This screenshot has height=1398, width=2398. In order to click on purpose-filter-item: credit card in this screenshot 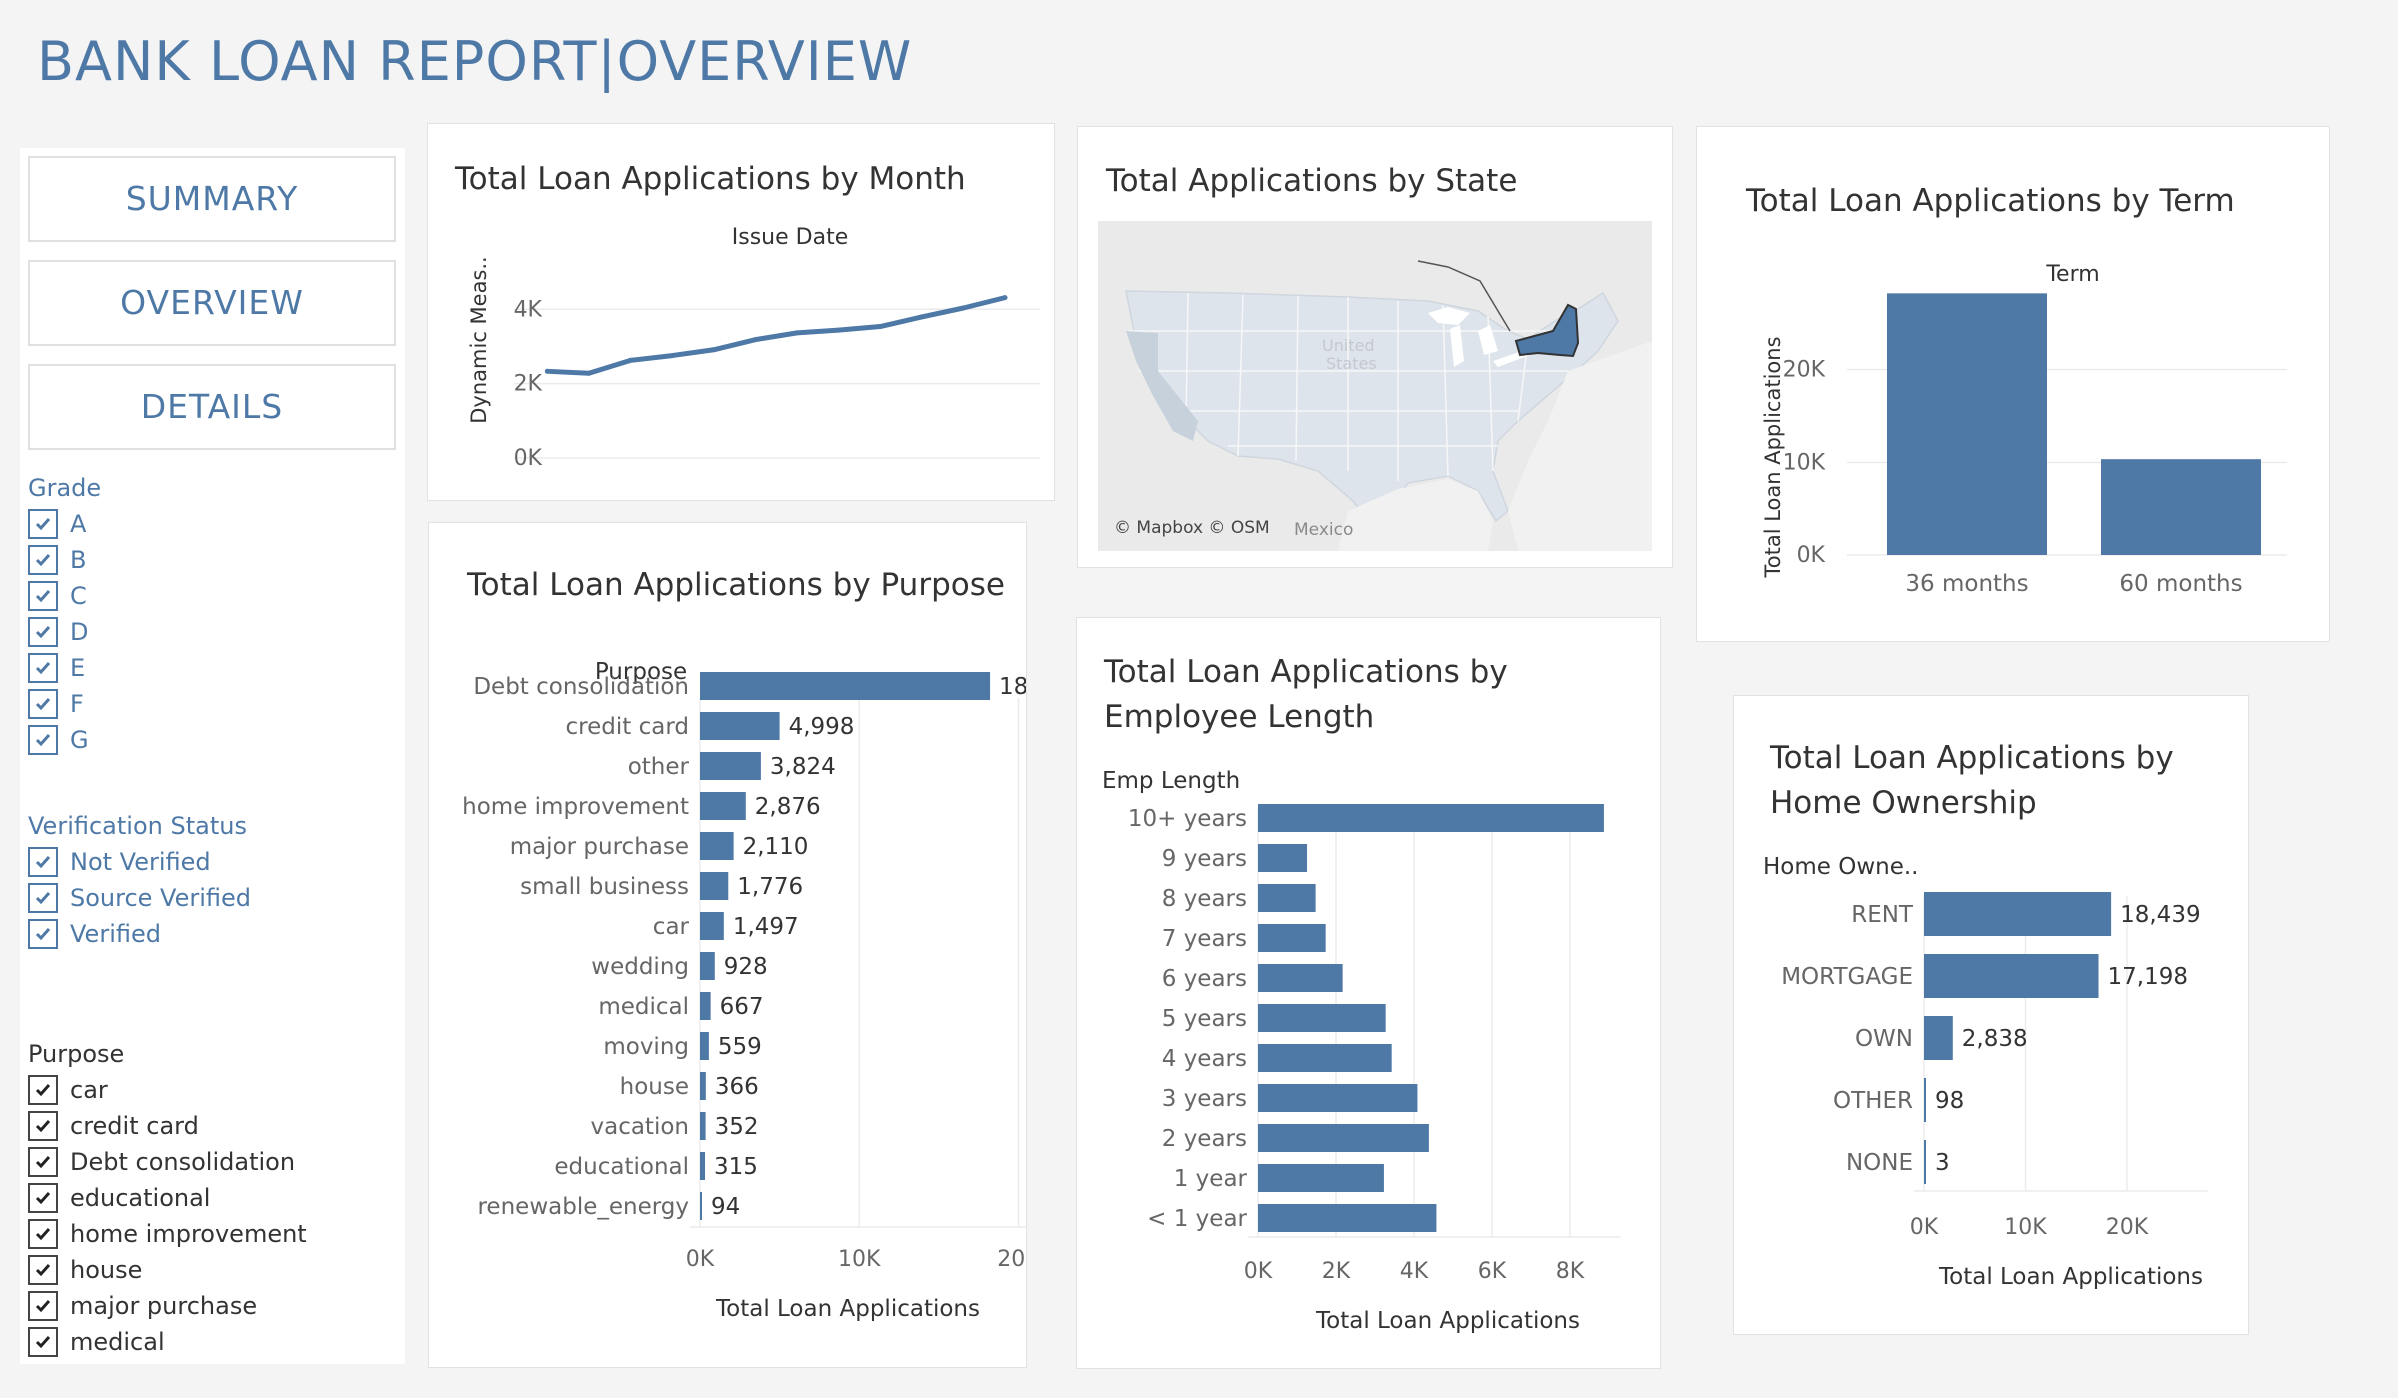, I will do `click(113, 1126)`.